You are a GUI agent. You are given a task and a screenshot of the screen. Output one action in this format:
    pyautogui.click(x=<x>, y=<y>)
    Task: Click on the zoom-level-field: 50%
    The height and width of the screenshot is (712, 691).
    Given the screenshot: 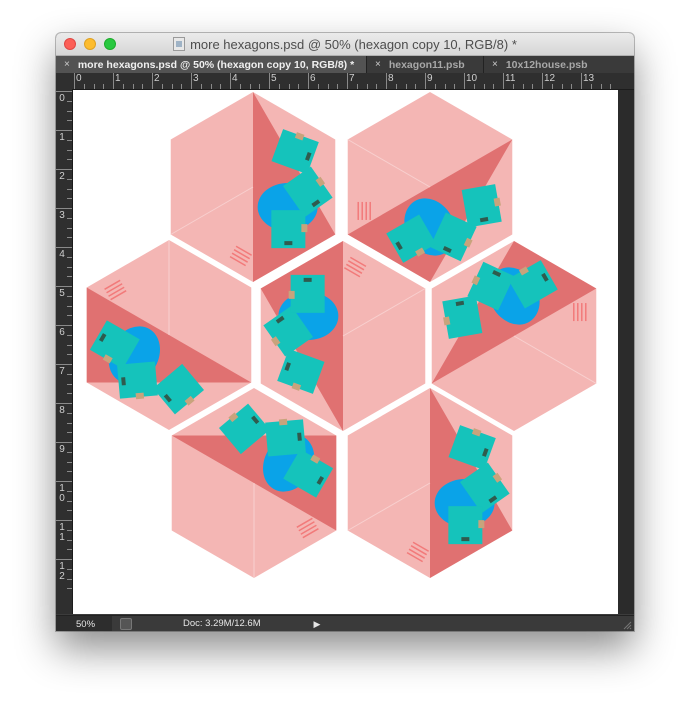 What is the action you would take?
    pyautogui.click(x=84, y=623)
    